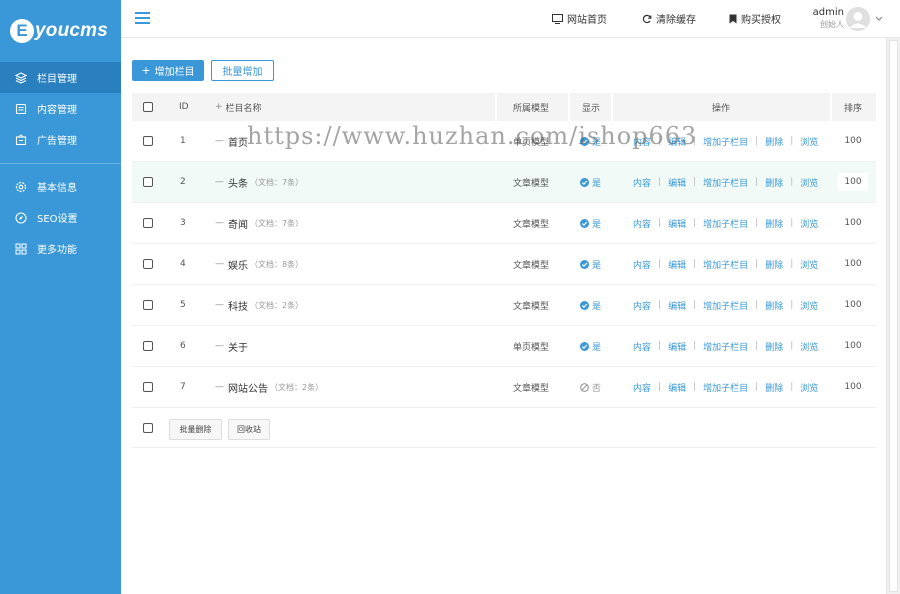 Image resolution: width=900 pixels, height=594 pixels. Describe the element at coordinates (195, 429) in the screenshot. I see `batch-delete-button: 批量删除` at that location.